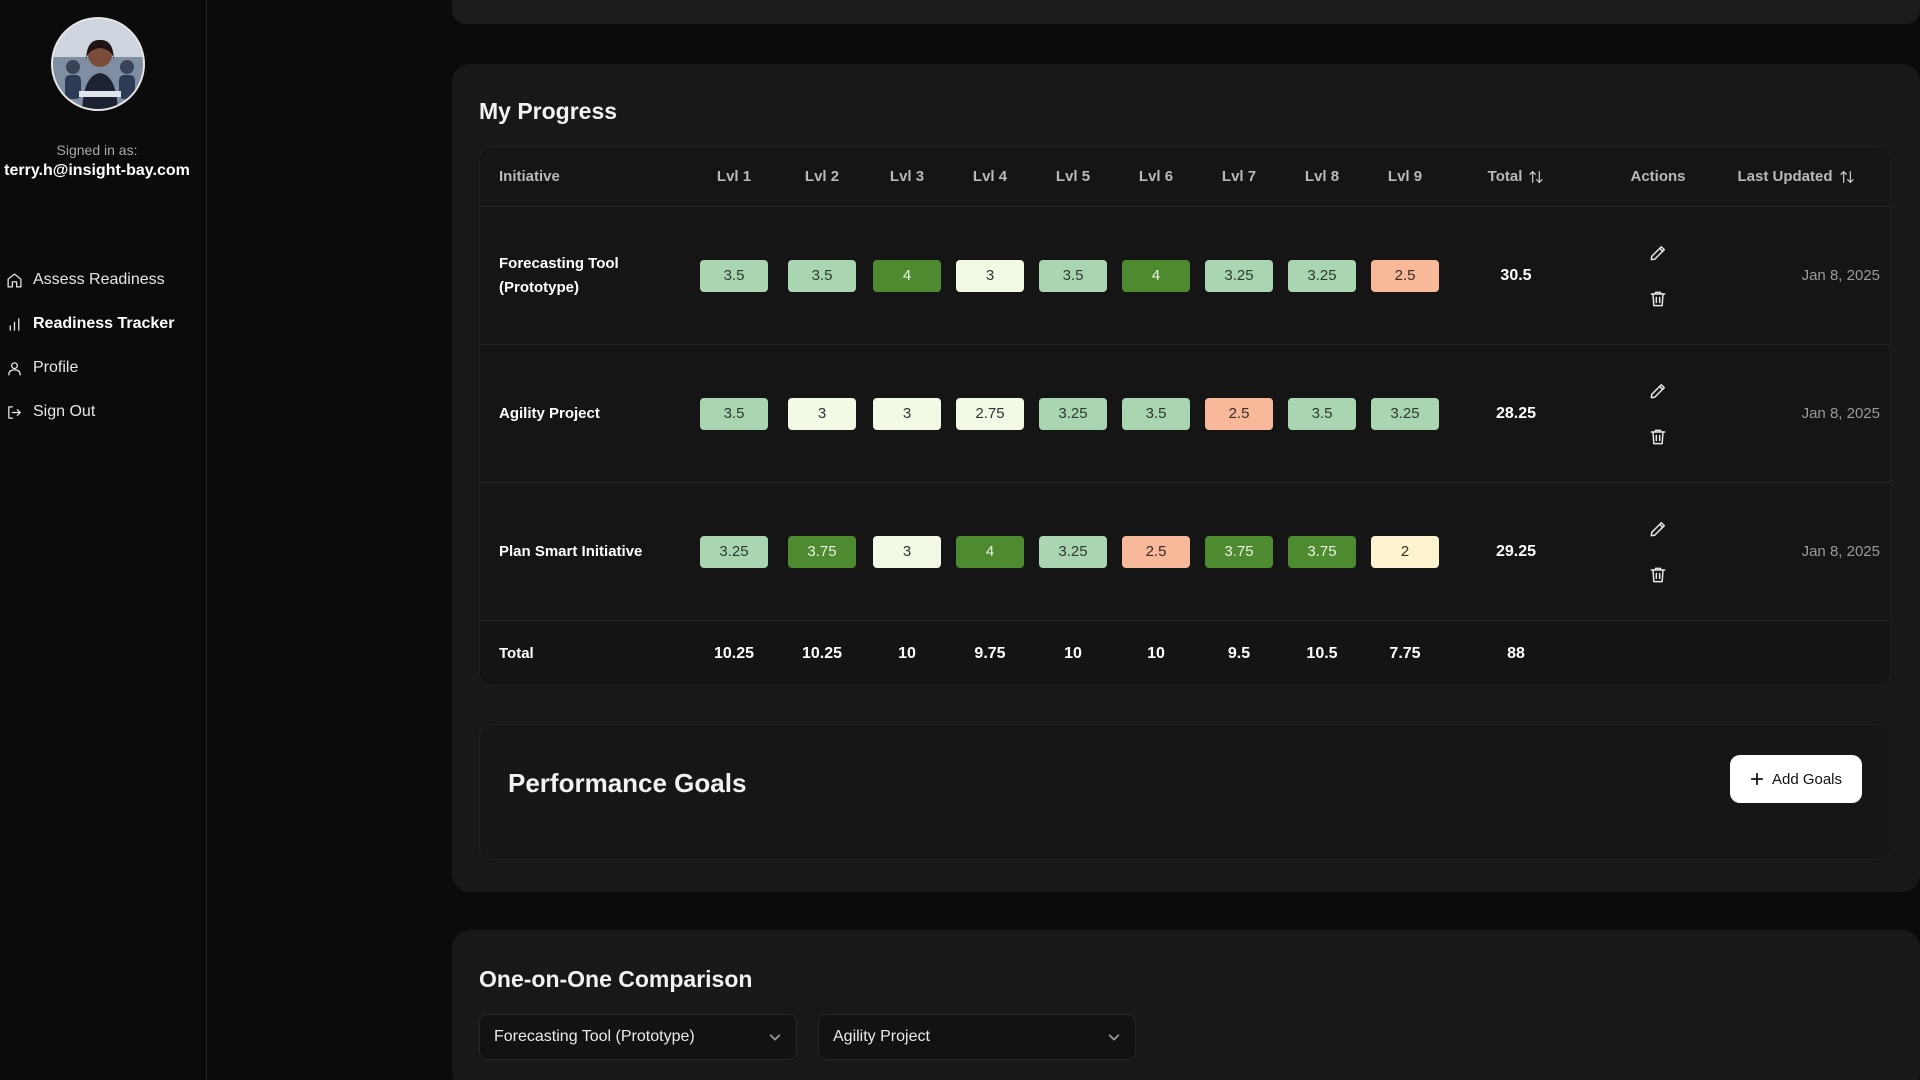 This screenshot has height=1080, width=1920. I want to click on avatar-image, so click(98, 64).